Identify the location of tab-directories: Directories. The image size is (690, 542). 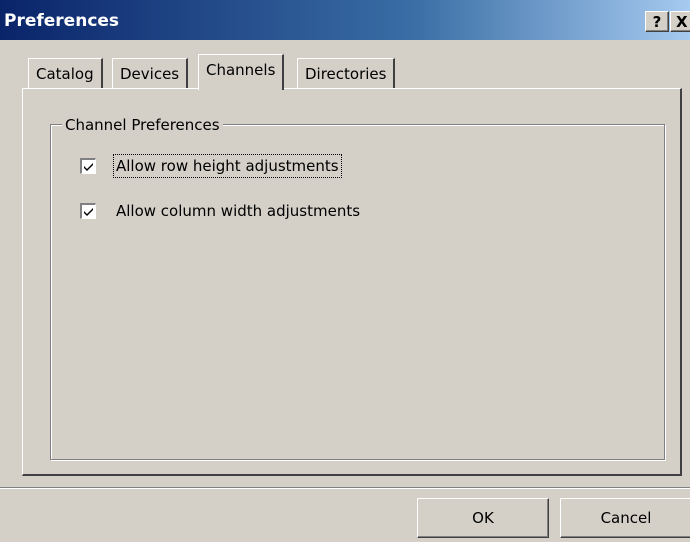
(346, 73).